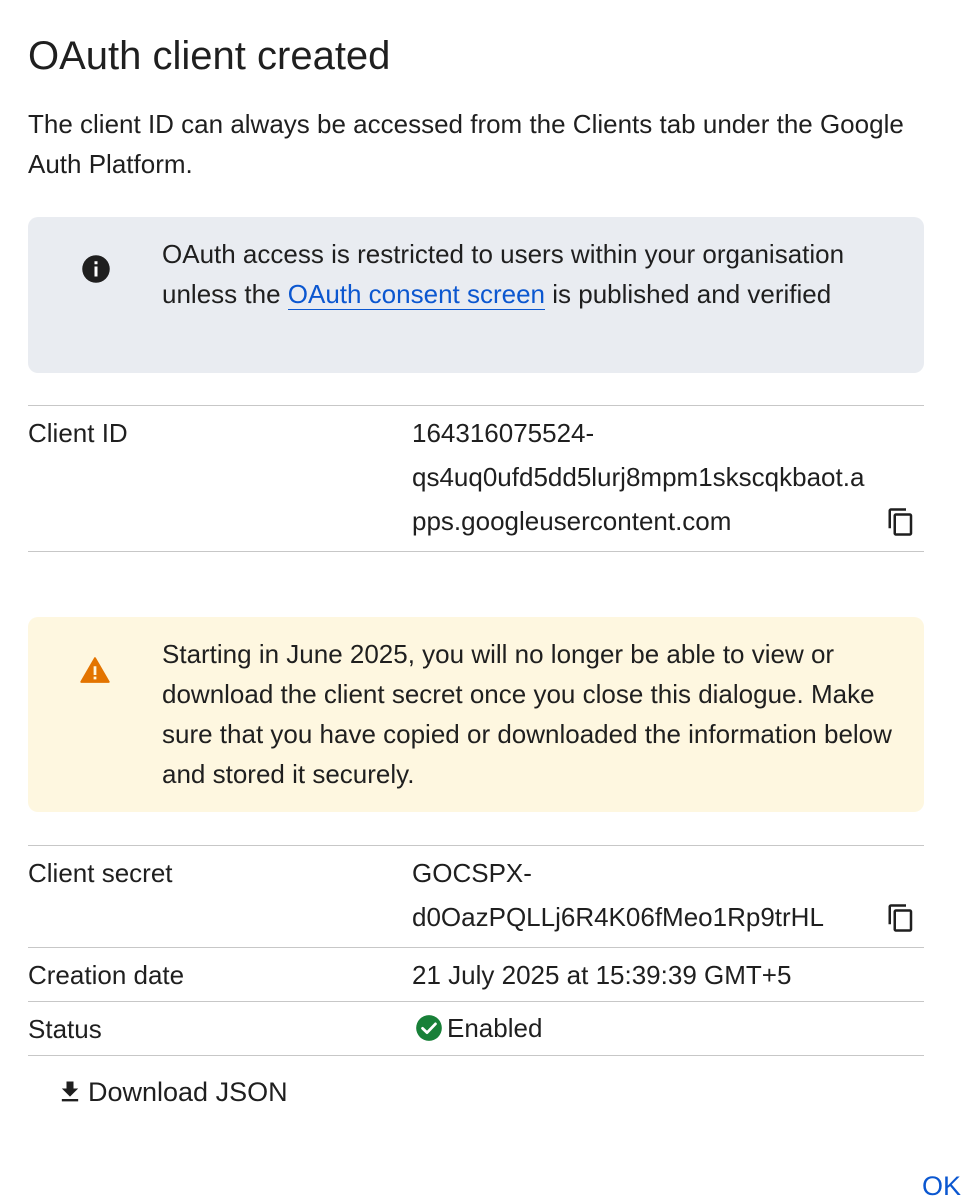  Describe the element at coordinates (901, 918) in the screenshot. I see `copy-client-secret-icon` at that location.